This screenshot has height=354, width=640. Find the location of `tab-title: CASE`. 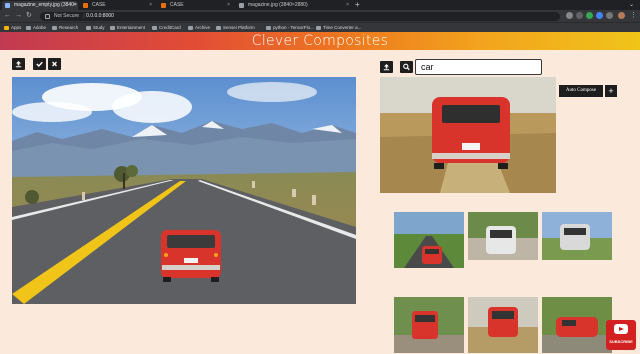

tab-title: CASE is located at coordinates (99, 5).